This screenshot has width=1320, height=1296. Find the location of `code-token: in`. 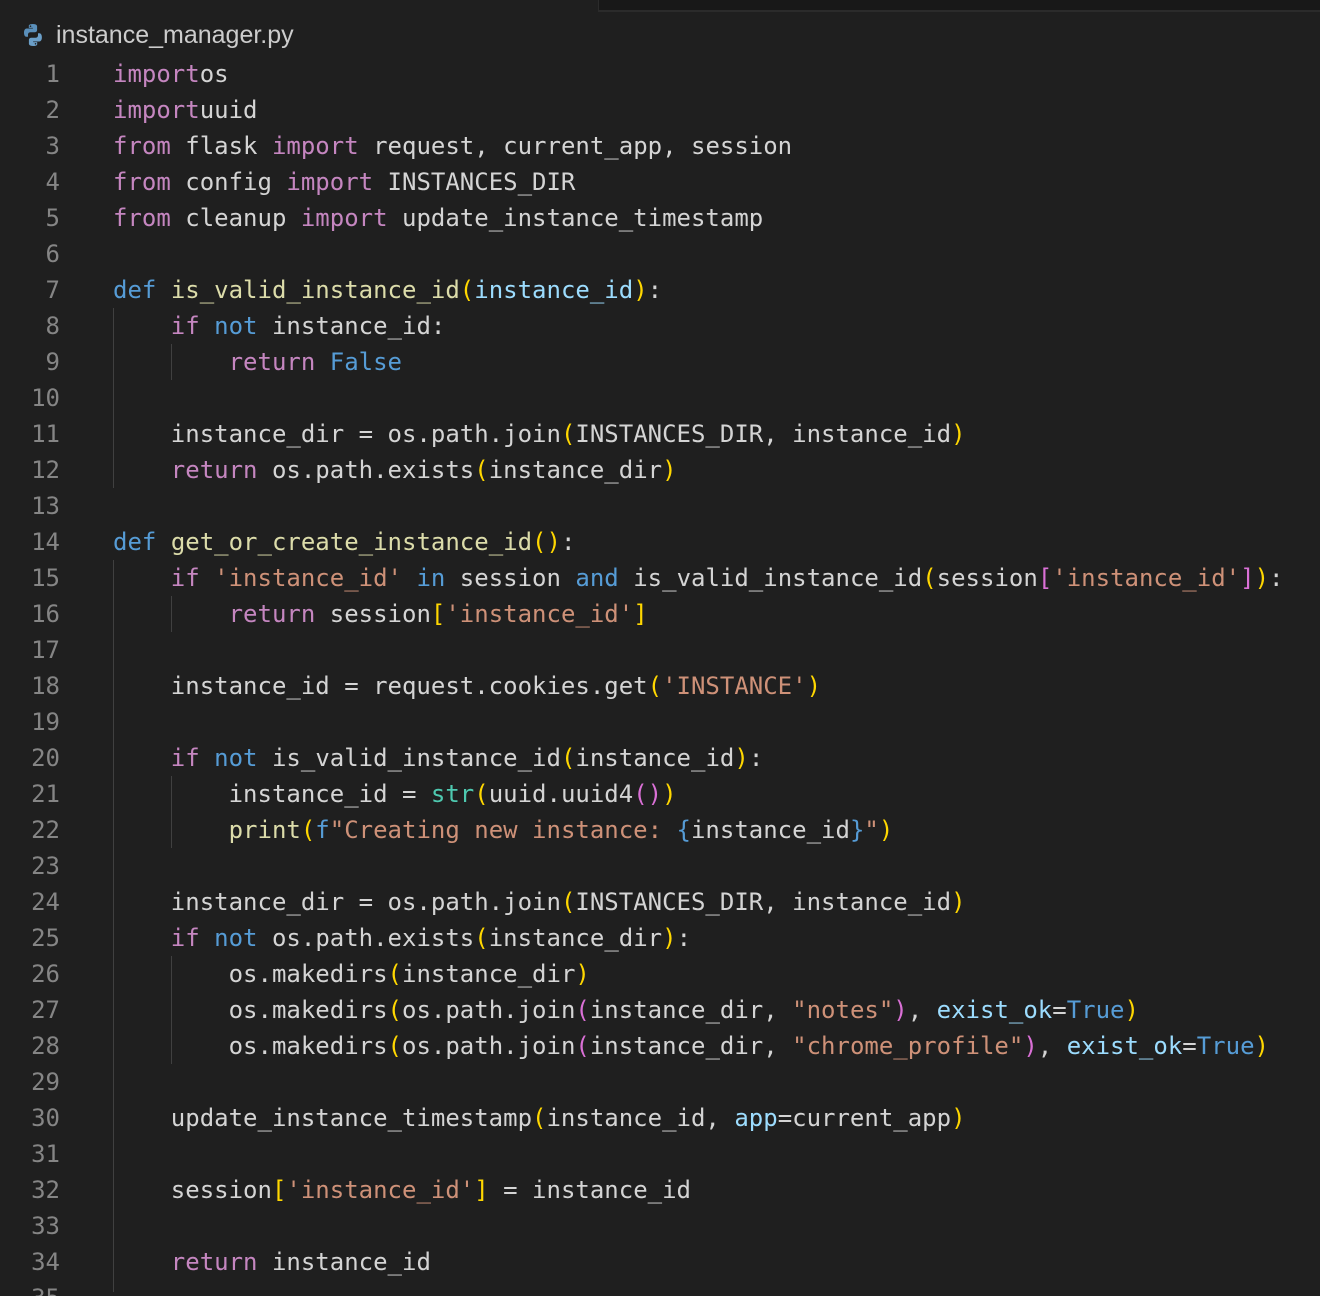

code-token: in is located at coordinates (431, 578).